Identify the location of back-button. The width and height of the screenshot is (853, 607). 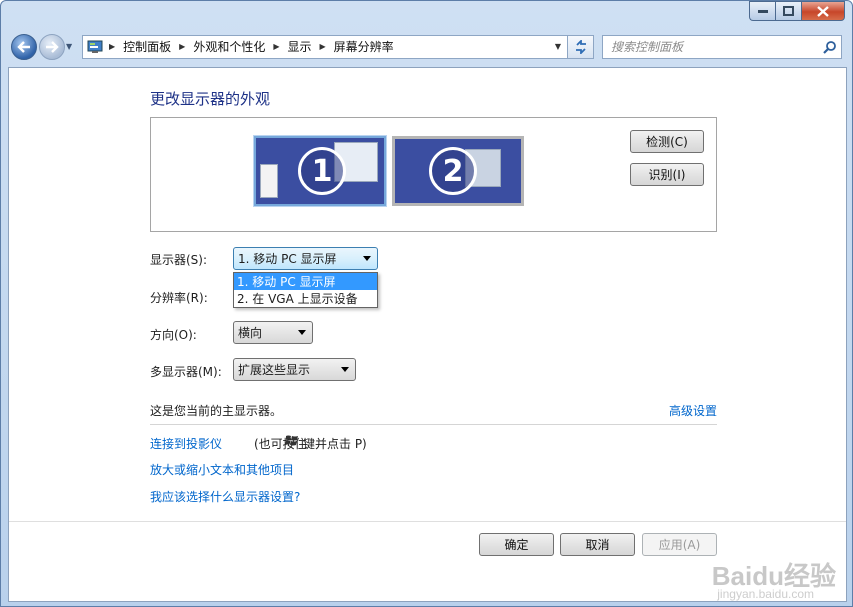
(24, 46).